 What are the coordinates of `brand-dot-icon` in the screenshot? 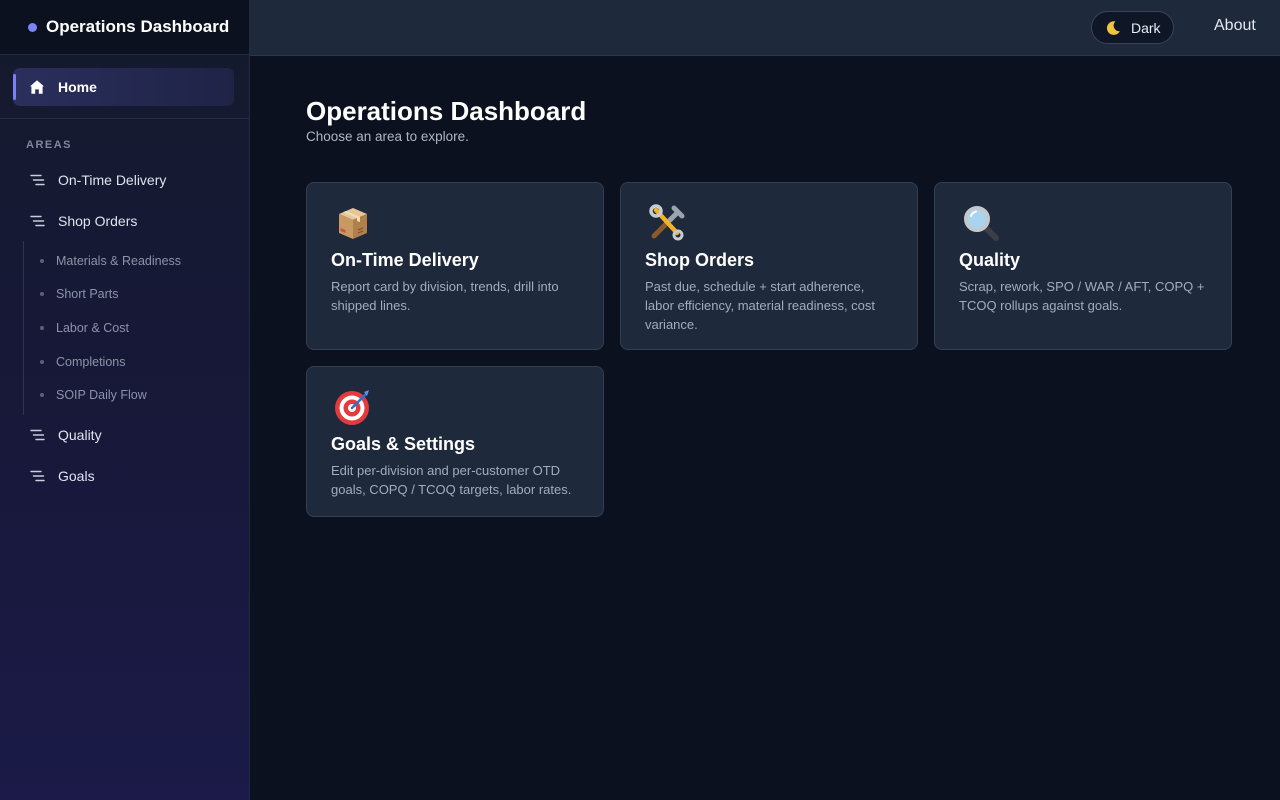 It's located at (32, 27).